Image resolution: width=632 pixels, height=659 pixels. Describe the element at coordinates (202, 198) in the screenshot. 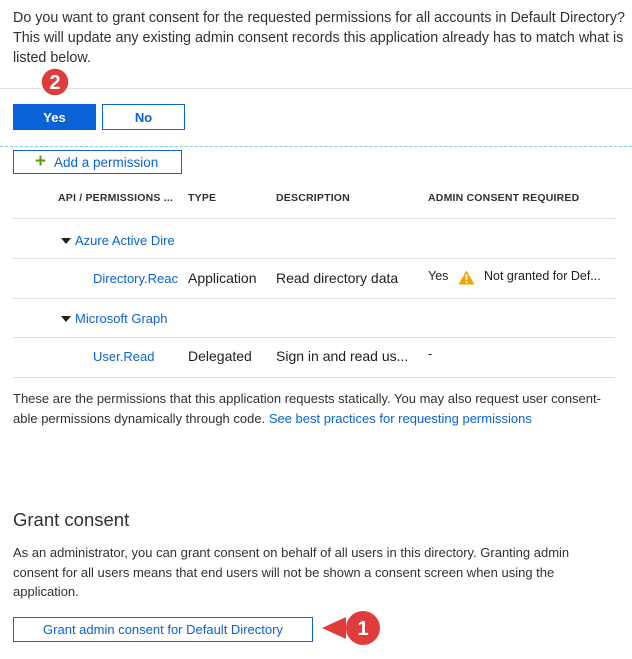

I see `column-header-type: TYPE` at that location.